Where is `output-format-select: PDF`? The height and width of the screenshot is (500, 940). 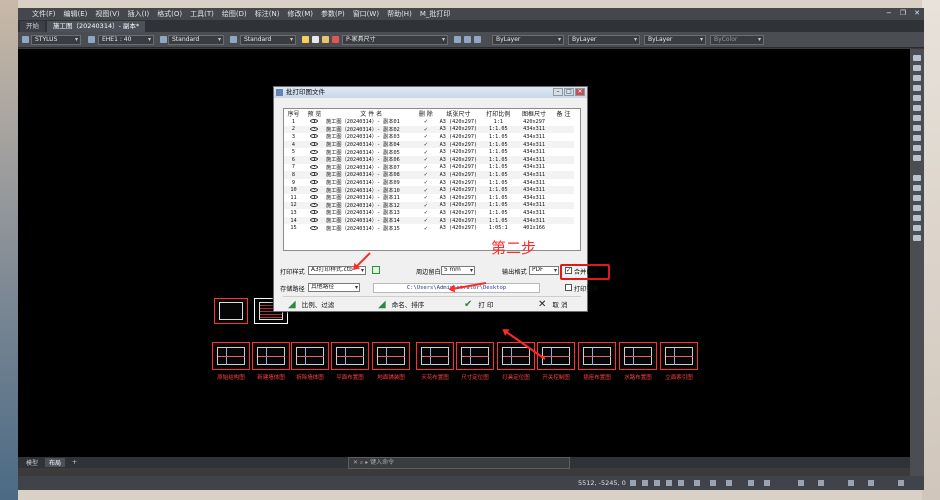
output-format-select: PDF is located at coordinates (544, 270).